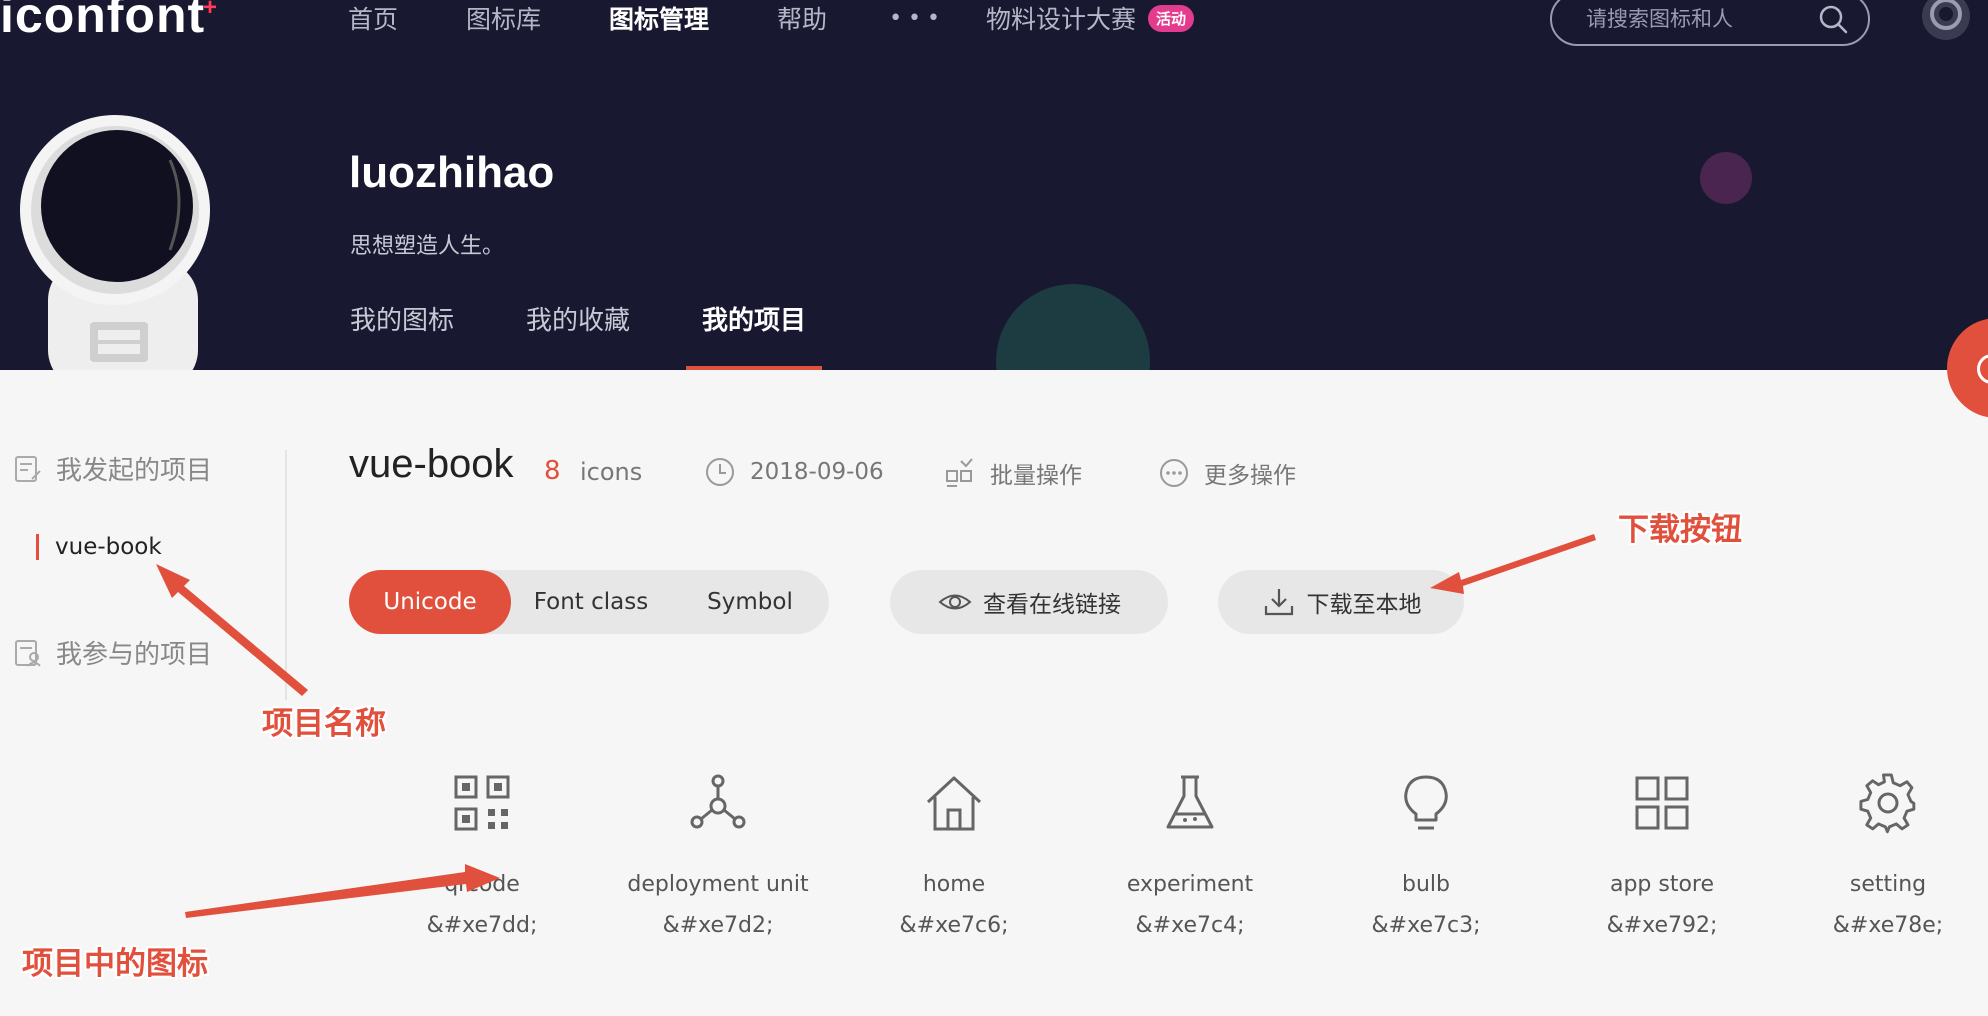  What do you see at coordinates (718, 855) in the screenshot?
I see `icon-card-deployment-unit: deployment unit &#xe7d2;` at bounding box center [718, 855].